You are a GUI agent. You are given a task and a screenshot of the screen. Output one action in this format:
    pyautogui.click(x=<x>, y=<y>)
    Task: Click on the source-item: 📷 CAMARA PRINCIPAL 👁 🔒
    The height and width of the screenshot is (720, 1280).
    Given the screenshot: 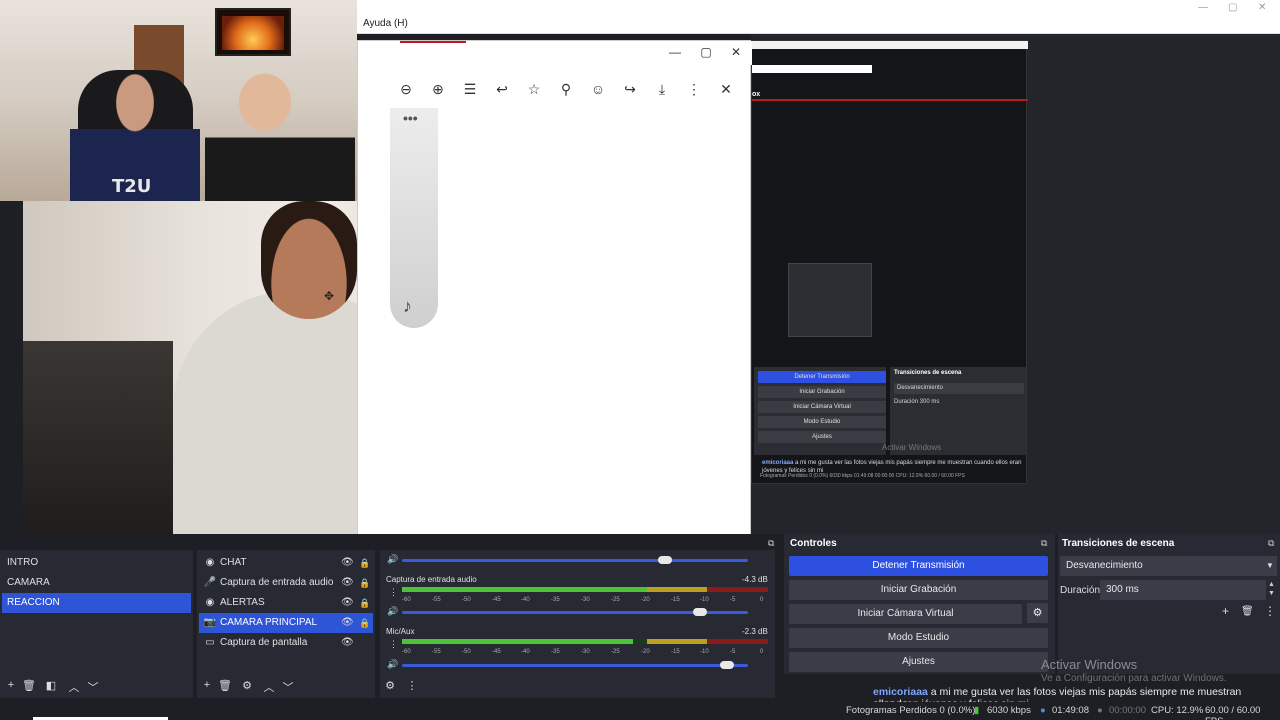 What is the action you would take?
    pyautogui.click(x=286, y=623)
    